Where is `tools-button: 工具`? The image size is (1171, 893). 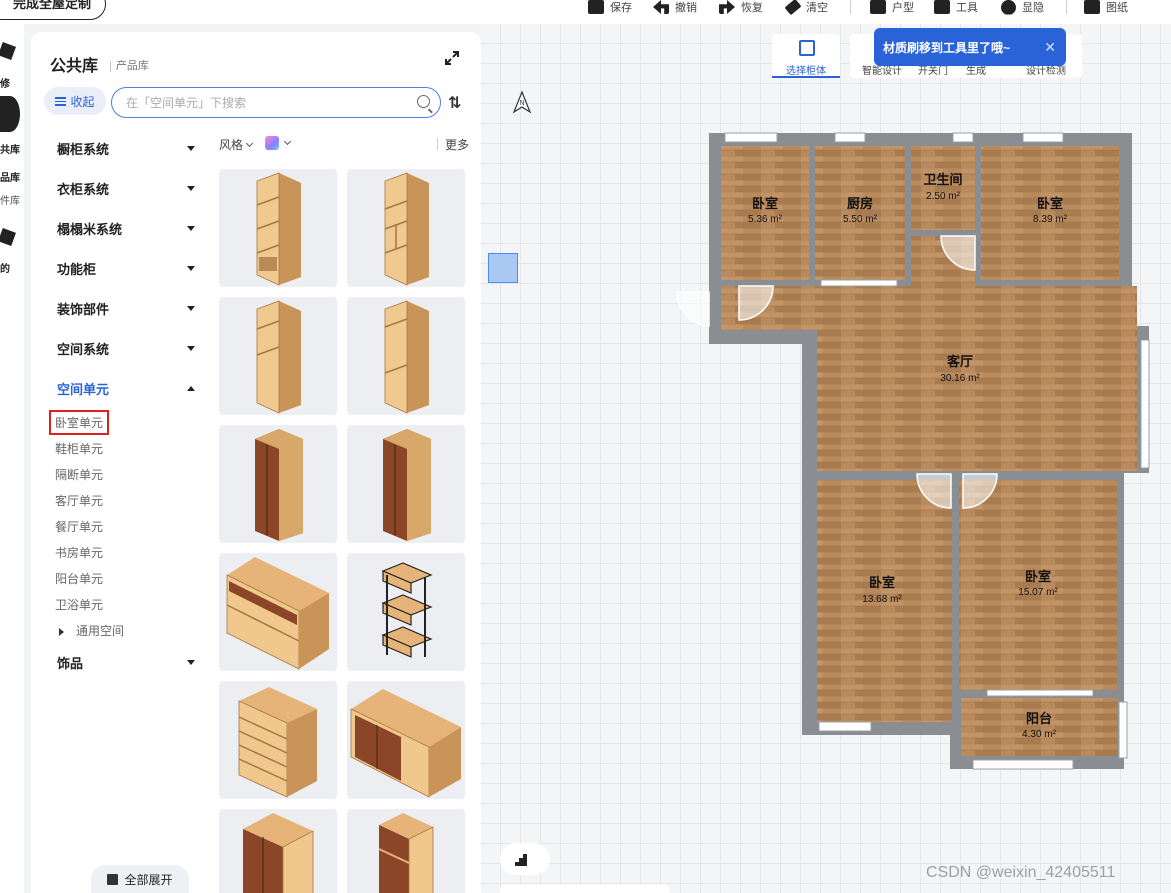
tools-button: 工具 is located at coordinates (956, 7).